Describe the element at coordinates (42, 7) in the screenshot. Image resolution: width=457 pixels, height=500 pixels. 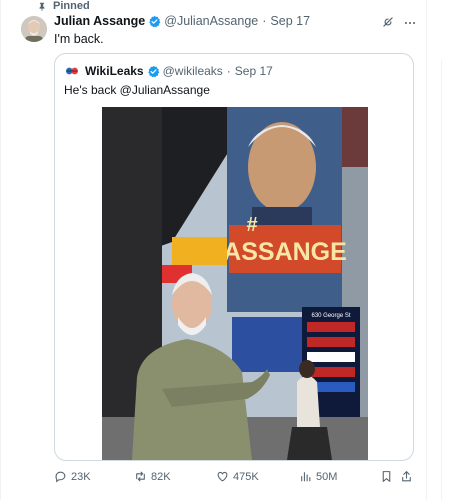
I see `pin-icon` at that location.